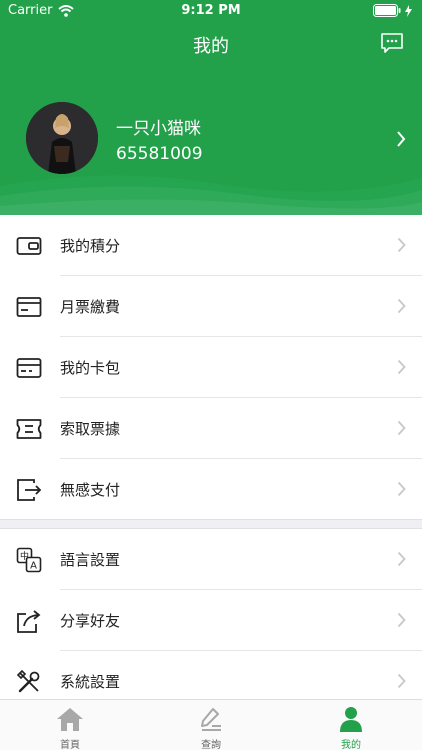  Describe the element at coordinates (211, 245) in the screenshot. I see `menu-item-points: 我的積分` at that location.